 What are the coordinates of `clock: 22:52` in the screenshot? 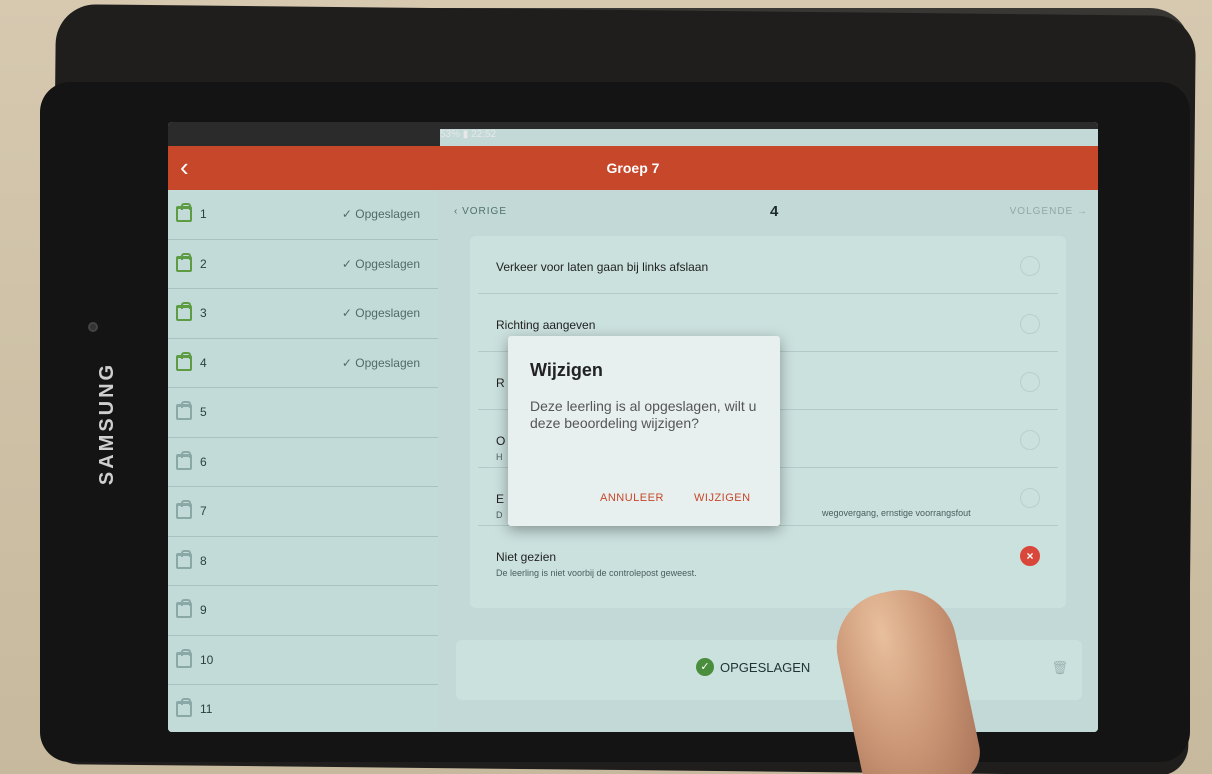 It's located at (484, 134).